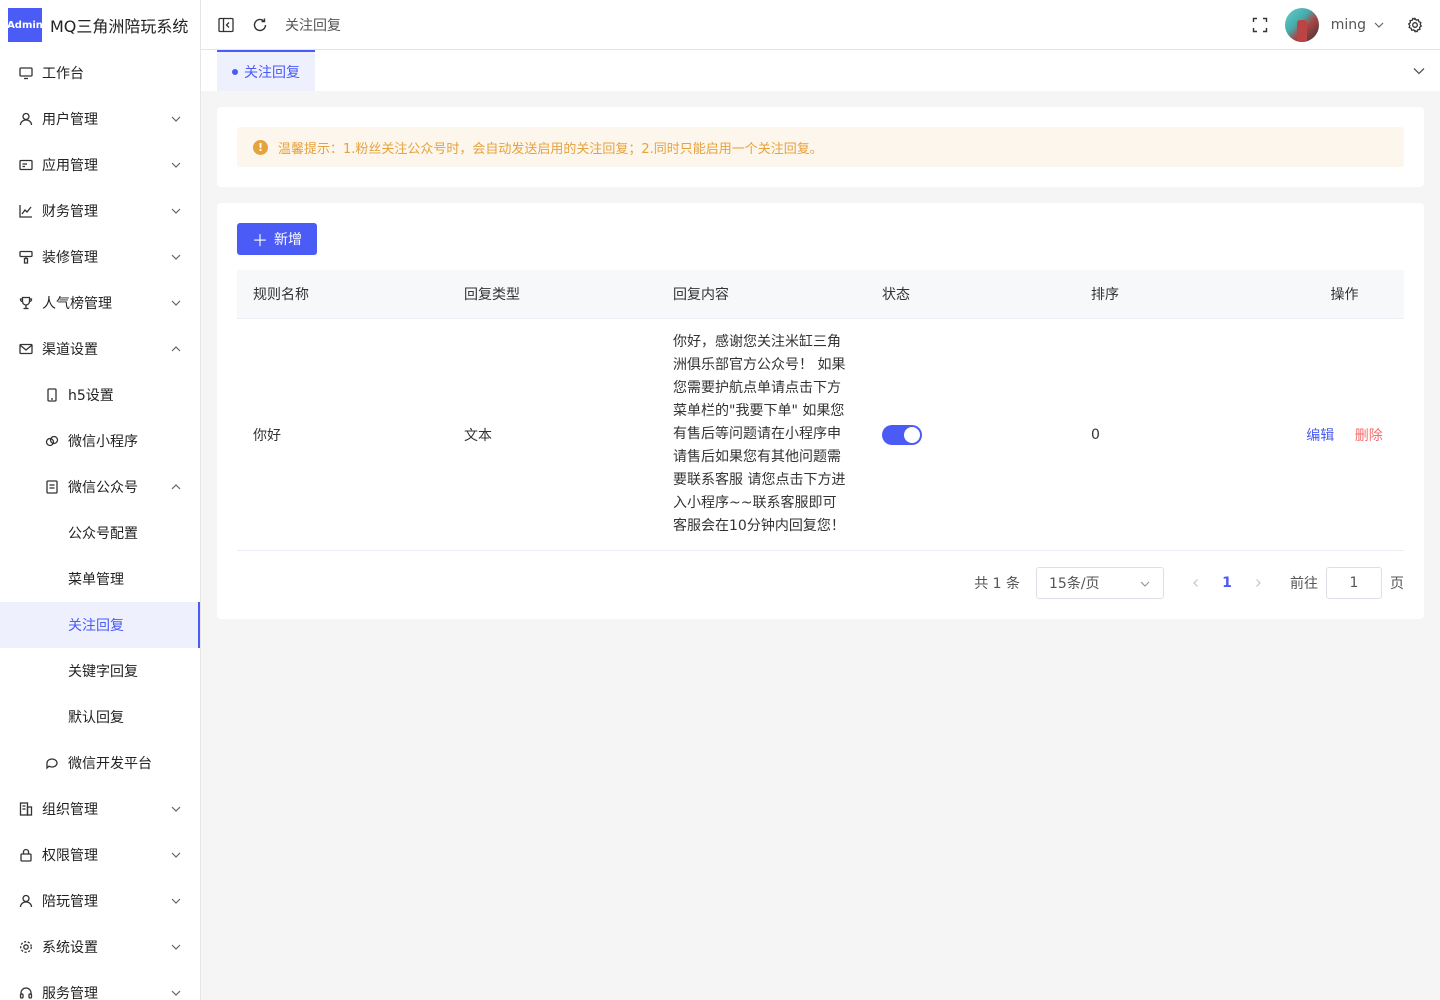 The width and height of the screenshot is (1440, 1000). I want to click on pagination: 共 1 条 15条/页 1 前往 页, so click(1189, 583).